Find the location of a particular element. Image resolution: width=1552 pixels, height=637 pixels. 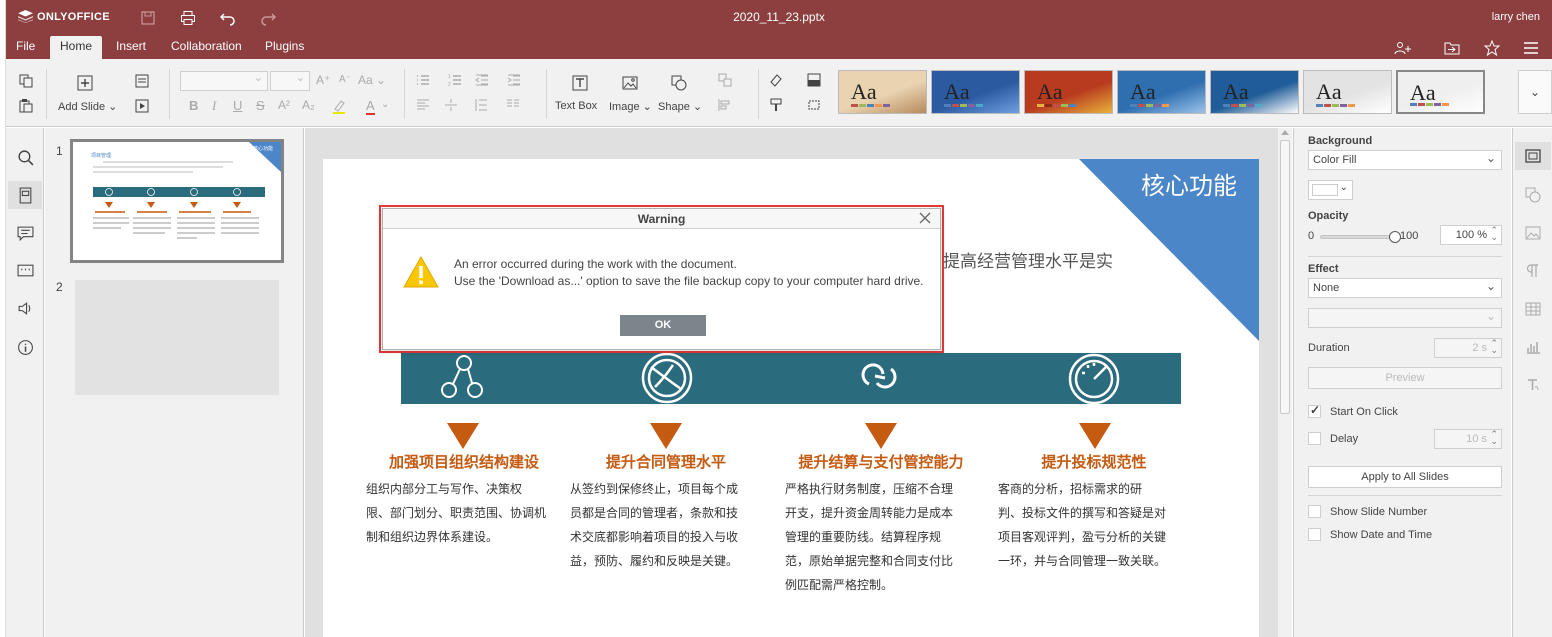

chat-icon is located at coordinates (25, 270).